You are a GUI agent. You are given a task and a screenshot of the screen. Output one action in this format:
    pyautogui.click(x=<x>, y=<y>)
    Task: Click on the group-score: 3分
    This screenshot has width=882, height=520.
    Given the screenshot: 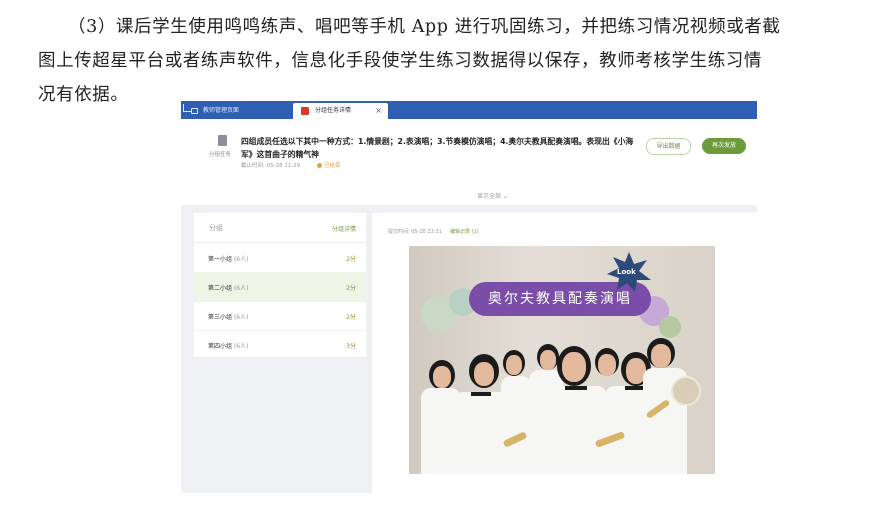 What is the action you would take?
    pyautogui.click(x=351, y=346)
    